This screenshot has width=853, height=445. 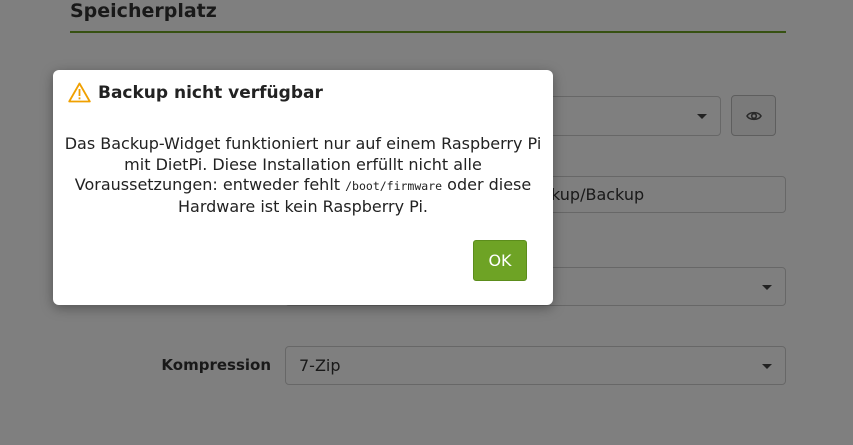 What do you see at coordinates (500, 260) in the screenshot?
I see `ok-button: OK` at bounding box center [500, 260].